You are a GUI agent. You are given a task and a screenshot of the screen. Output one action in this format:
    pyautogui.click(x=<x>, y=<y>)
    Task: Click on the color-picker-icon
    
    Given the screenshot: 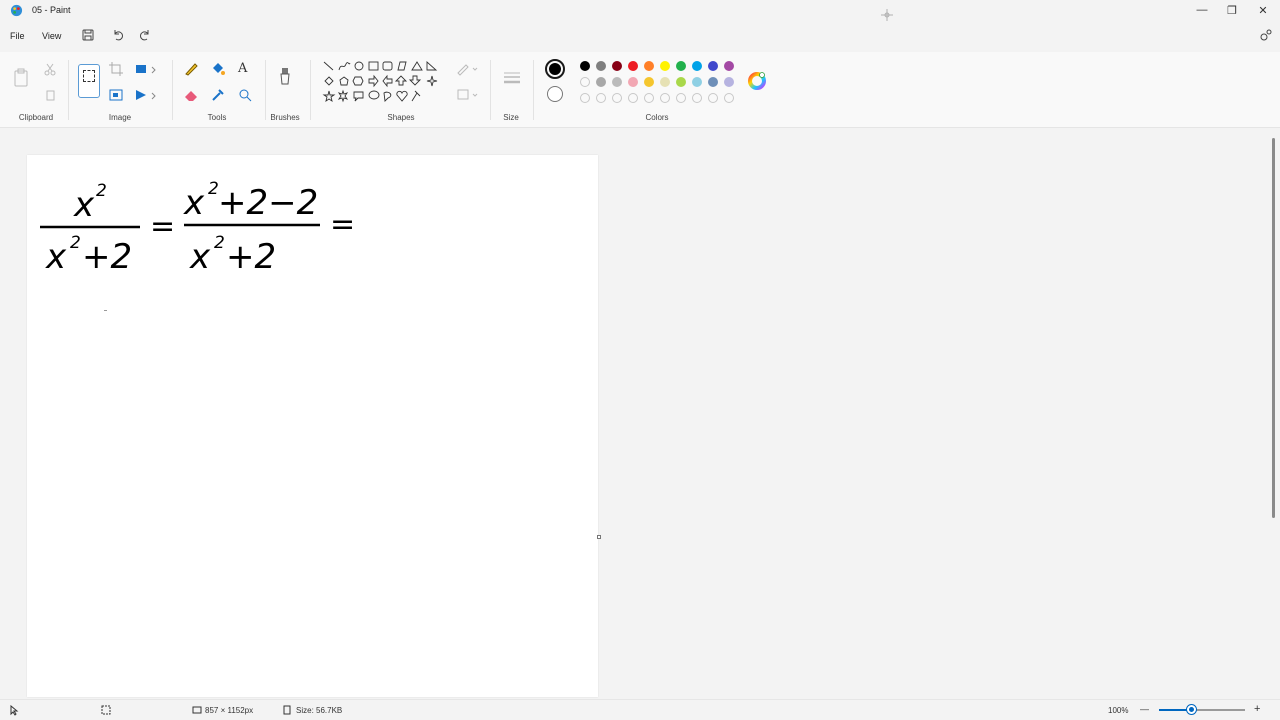 What is the action you would take?
    pyautogui.click(x=218, y=95)
    